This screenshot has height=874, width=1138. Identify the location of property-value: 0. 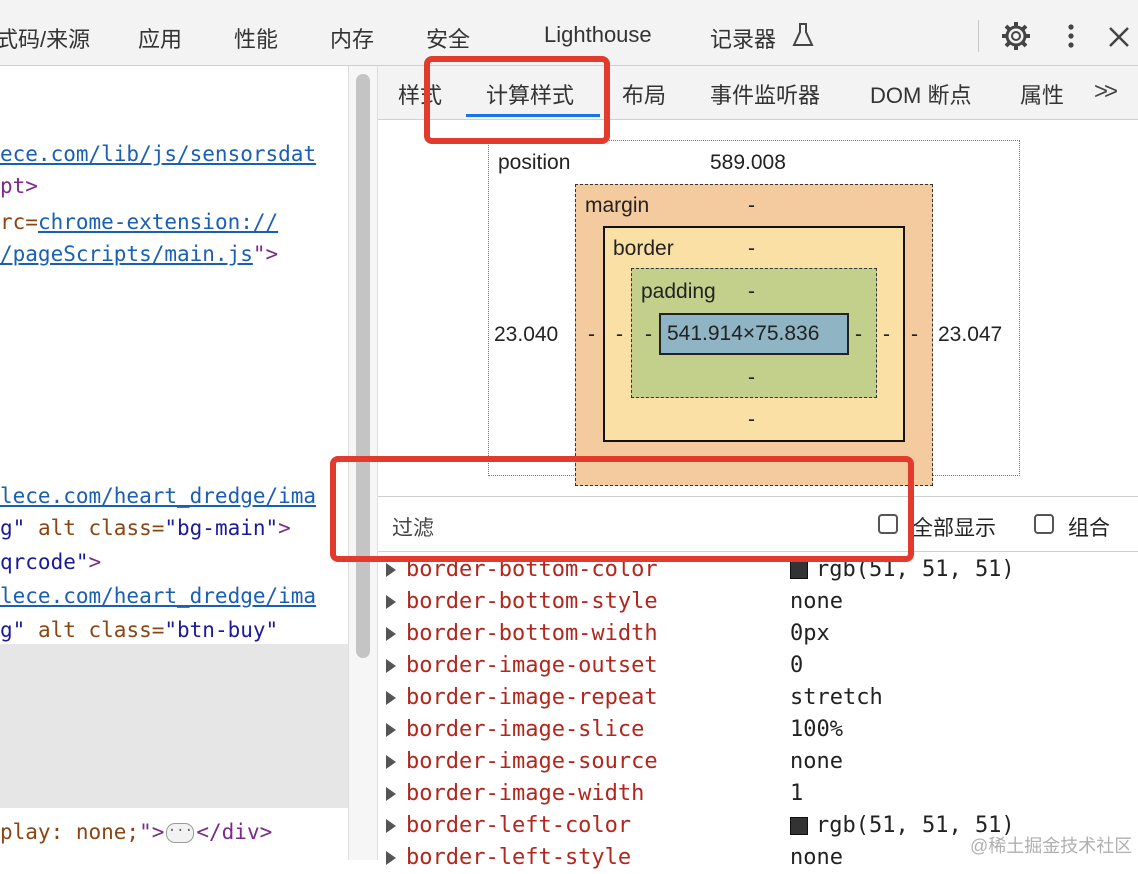
(797, 665).